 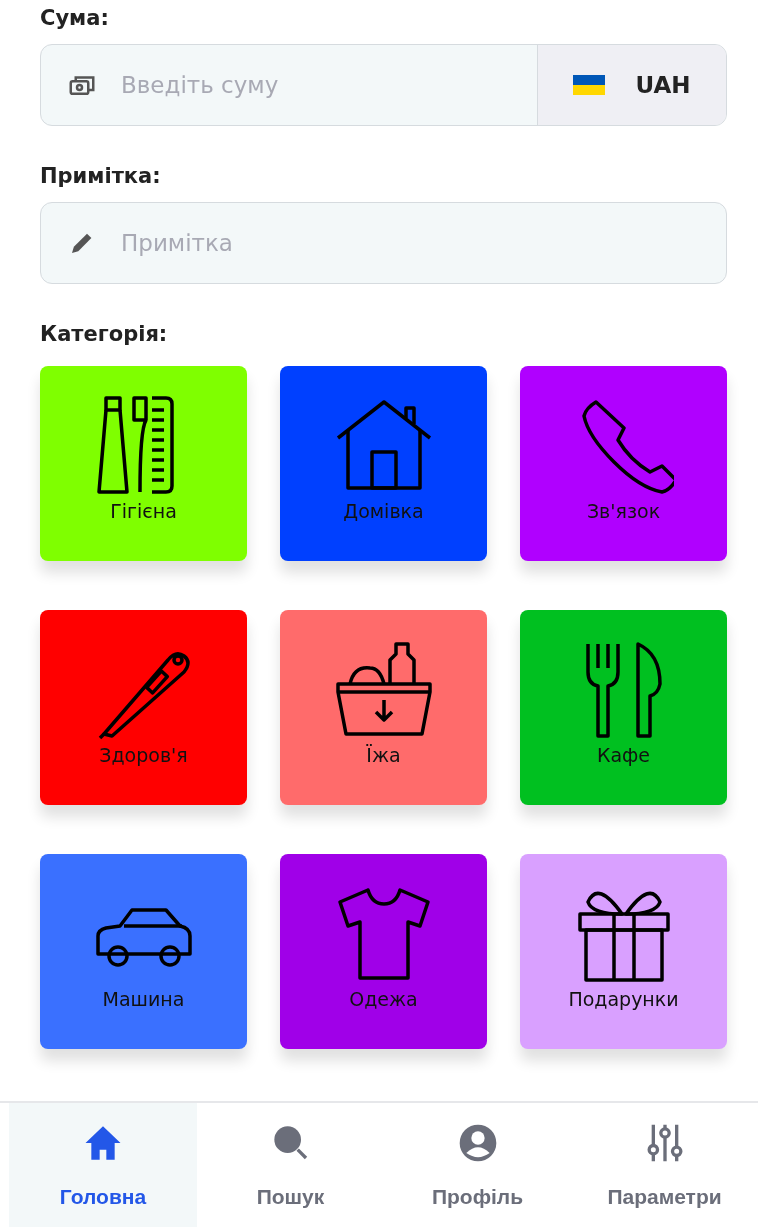 I want to click on nav-tab: Головна, so click(x=103, y=1165).